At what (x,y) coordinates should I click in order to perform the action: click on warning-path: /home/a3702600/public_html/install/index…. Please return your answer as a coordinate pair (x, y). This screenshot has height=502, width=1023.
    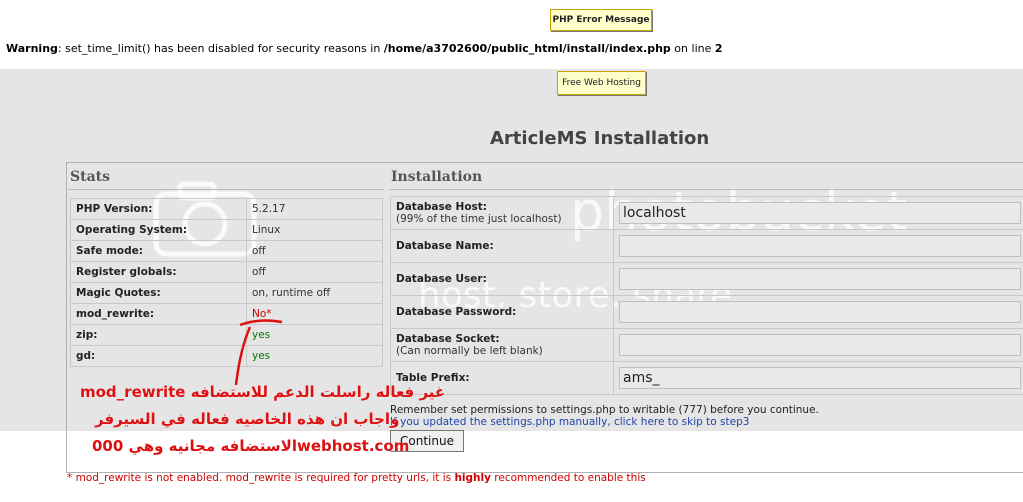
    Looking at the image, I should click on (527, 48).